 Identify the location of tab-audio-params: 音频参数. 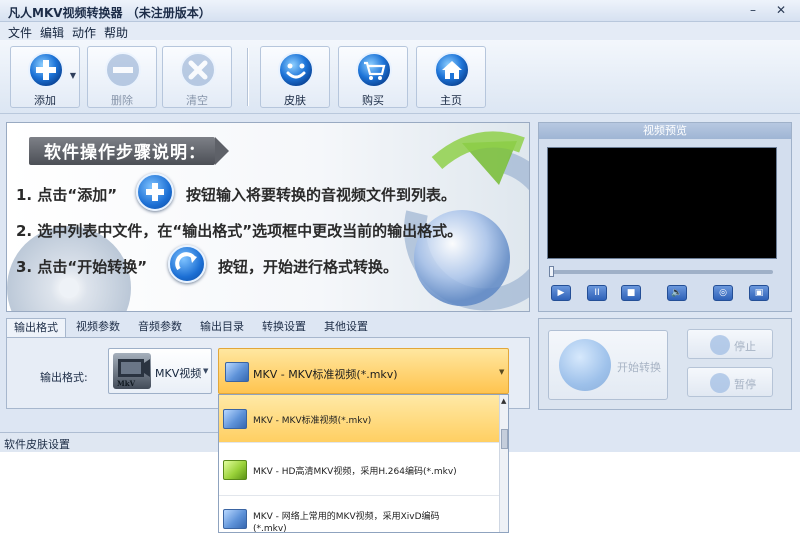
(160, 328).